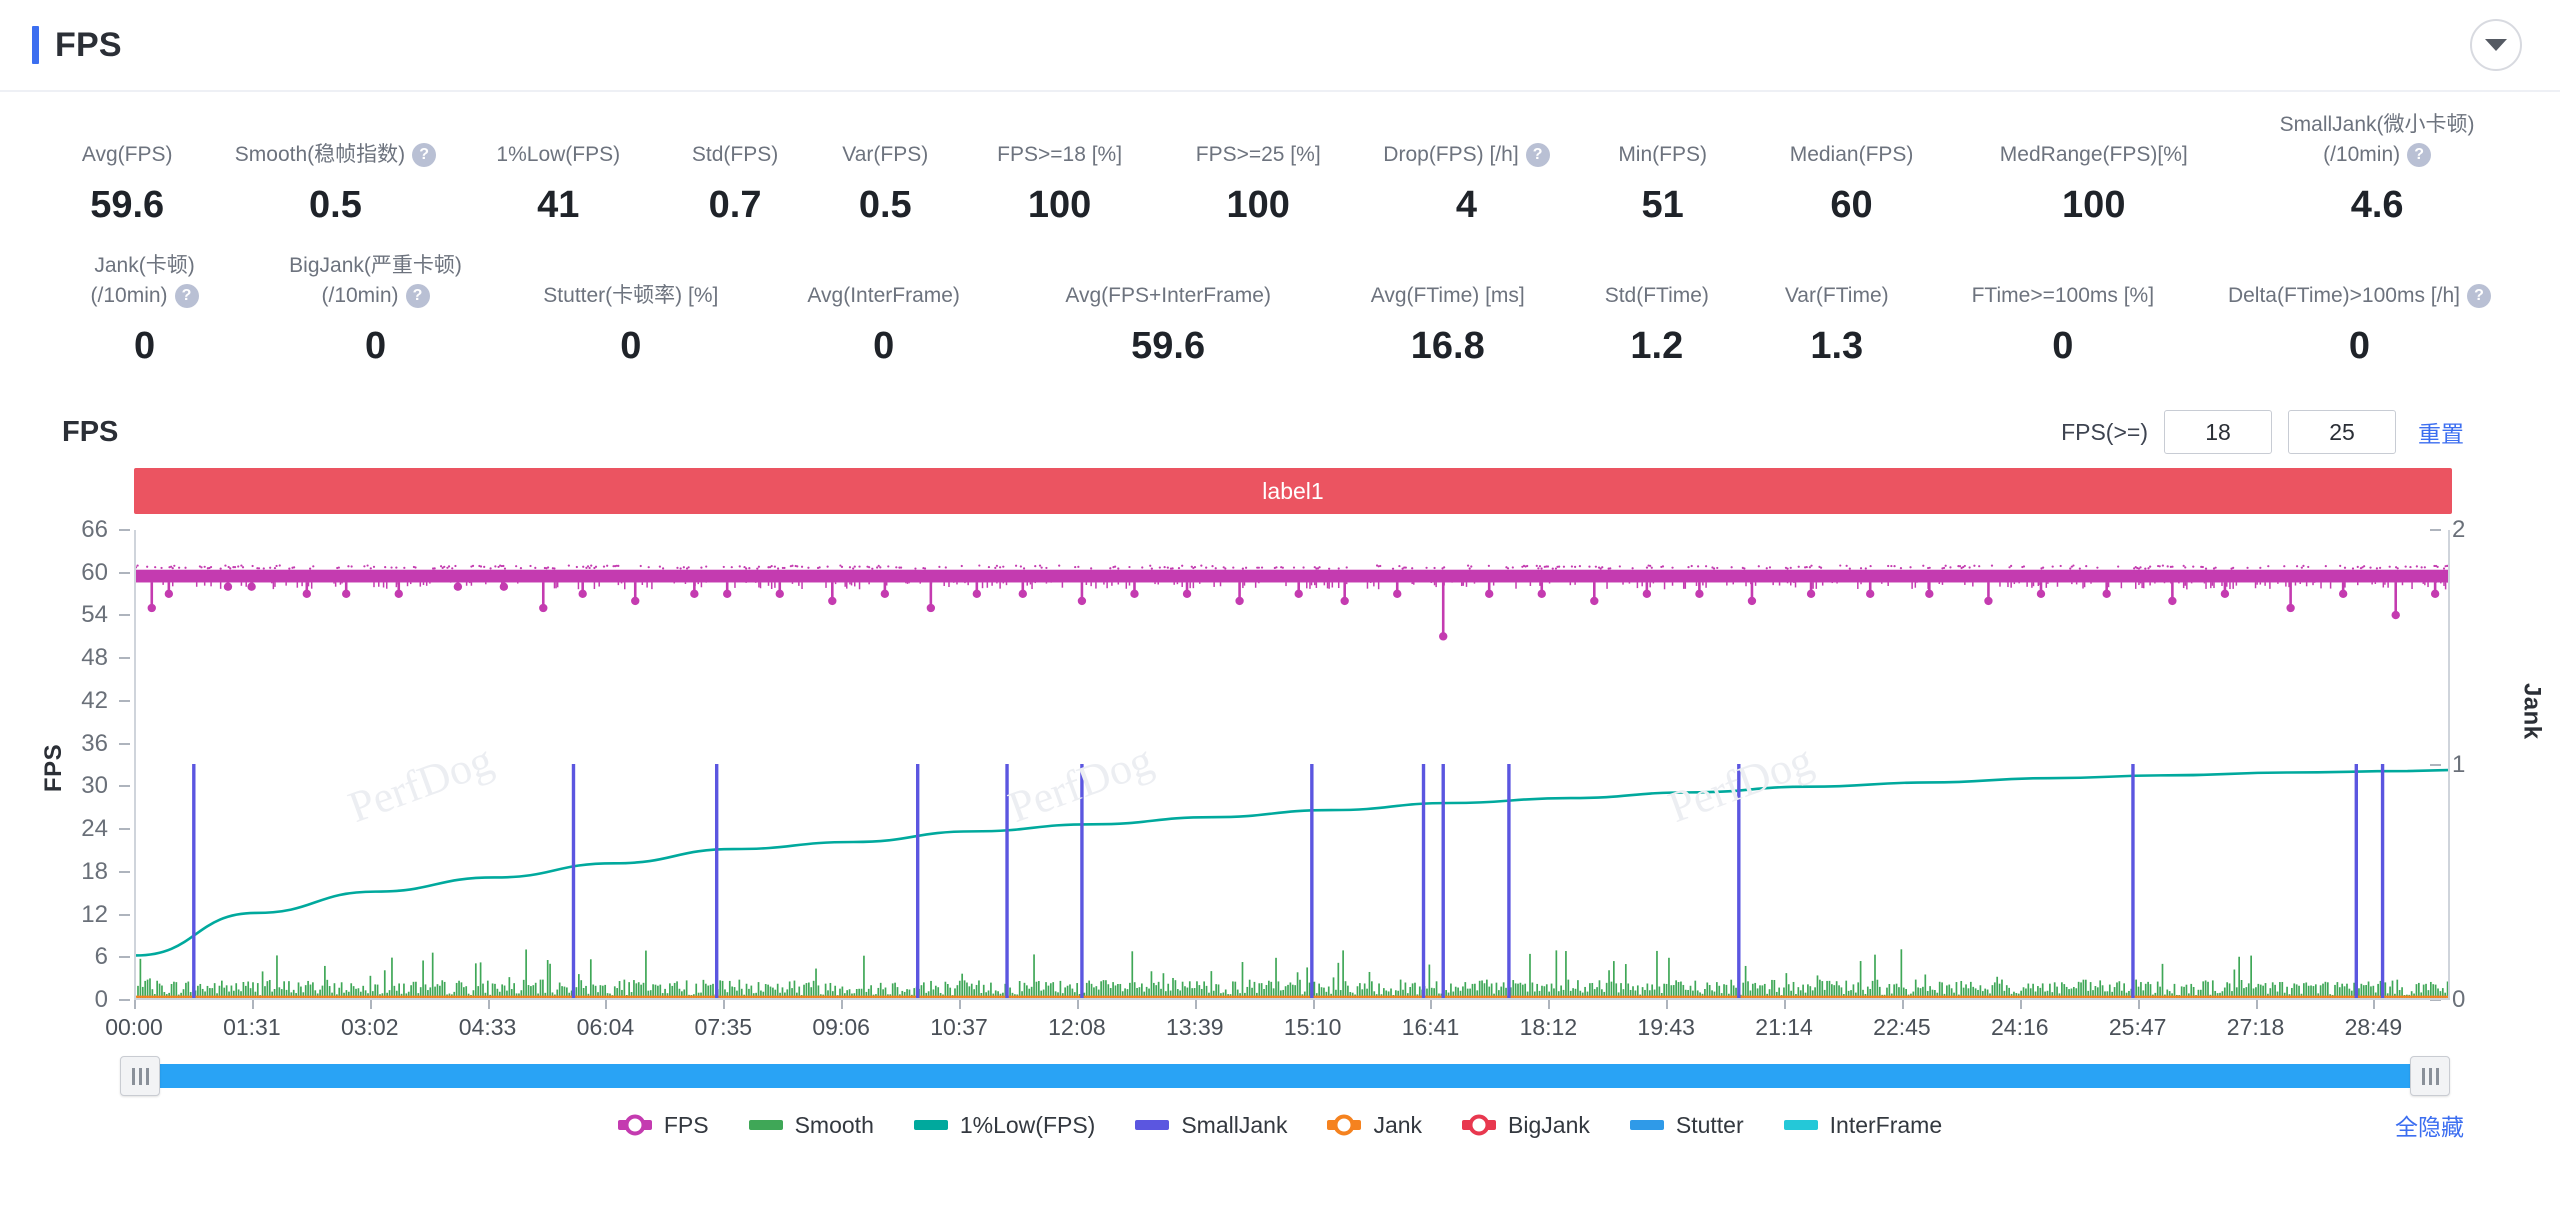 This screenshot has width=2560, height=1228. I want to click on stat-cell: MedRange(FPS)[%] 100, so click(2093, 168).